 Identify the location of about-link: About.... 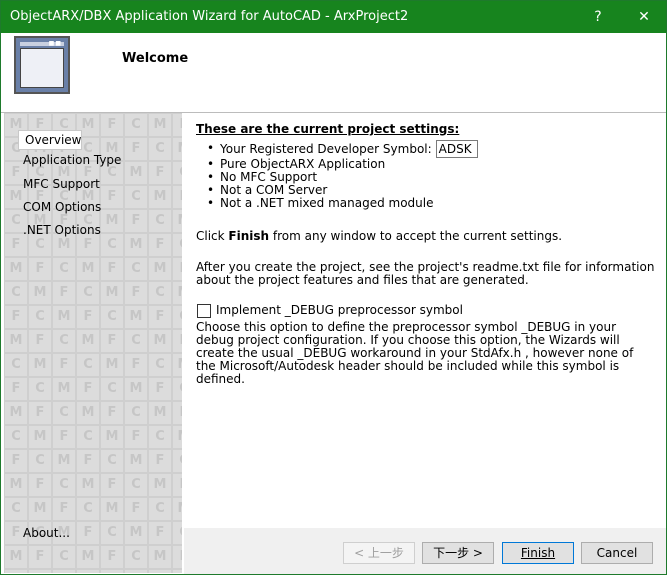
(46, 533).